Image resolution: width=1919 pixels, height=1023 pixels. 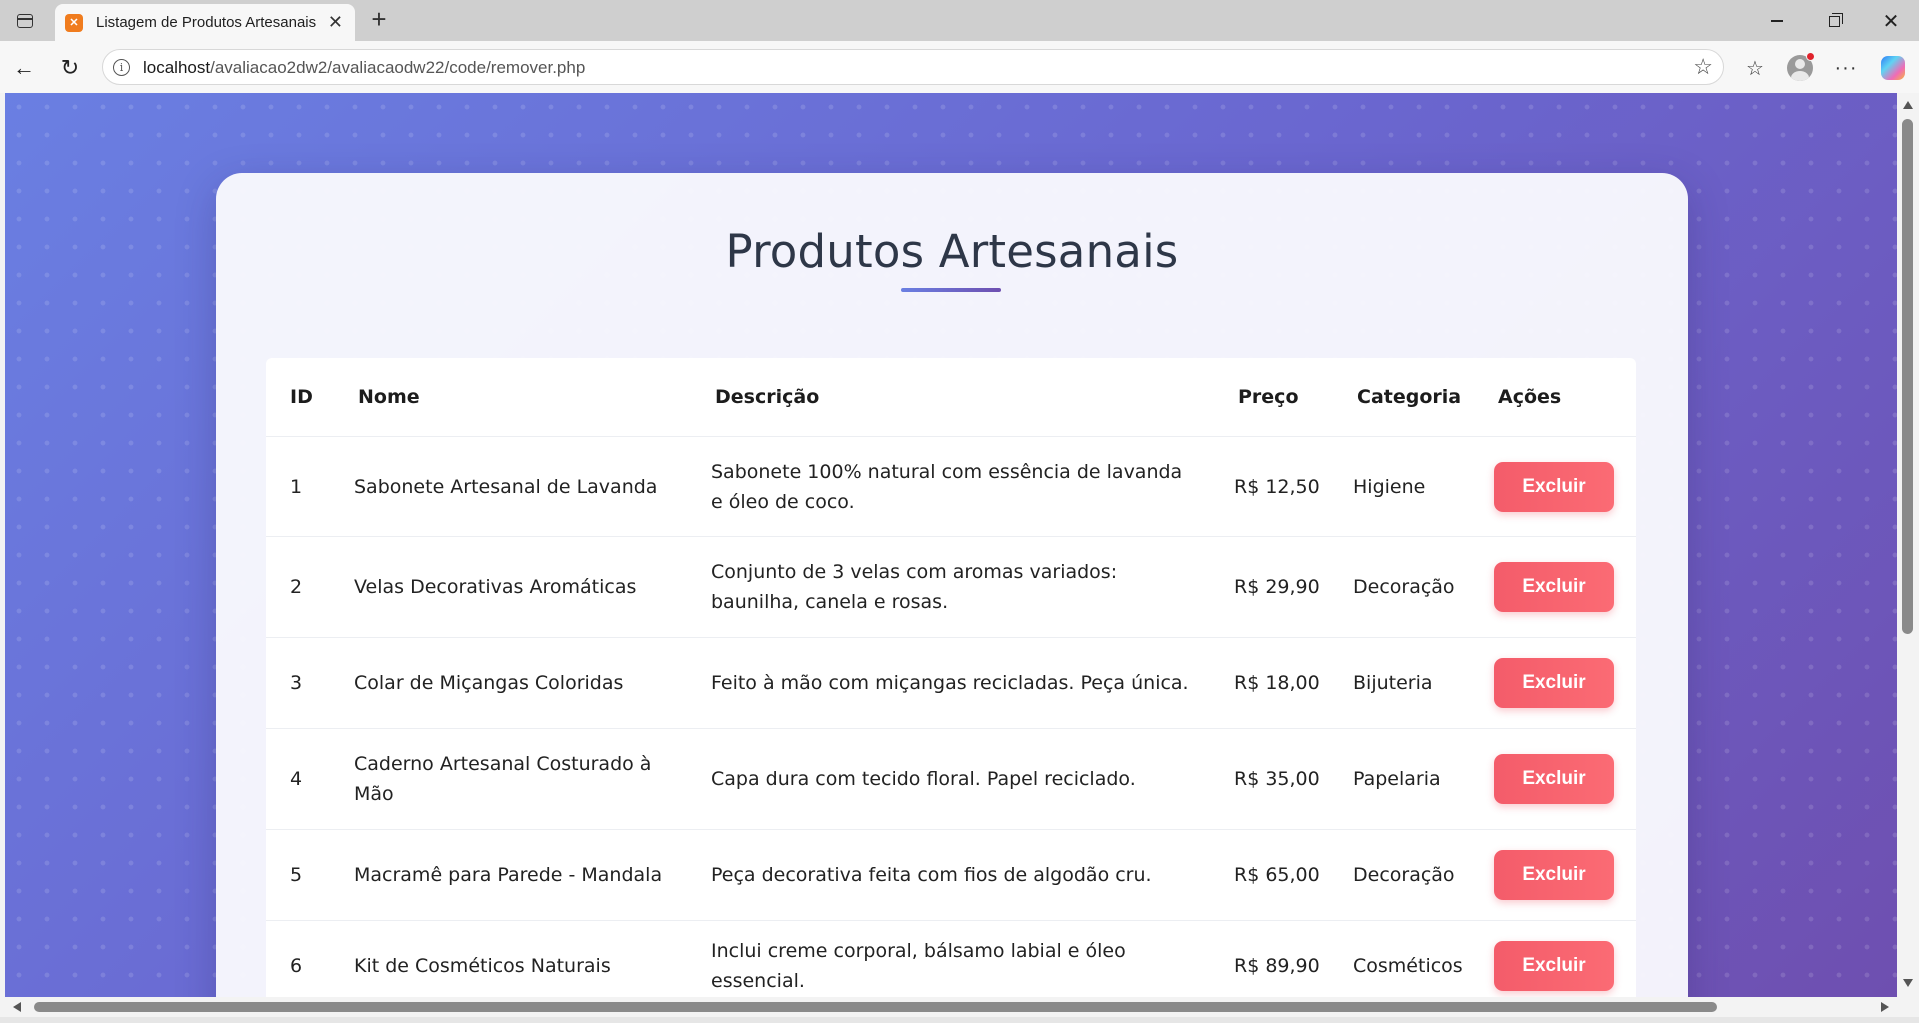 I want to click on horizontal-scrollbar, so click(x=951, y=1007).